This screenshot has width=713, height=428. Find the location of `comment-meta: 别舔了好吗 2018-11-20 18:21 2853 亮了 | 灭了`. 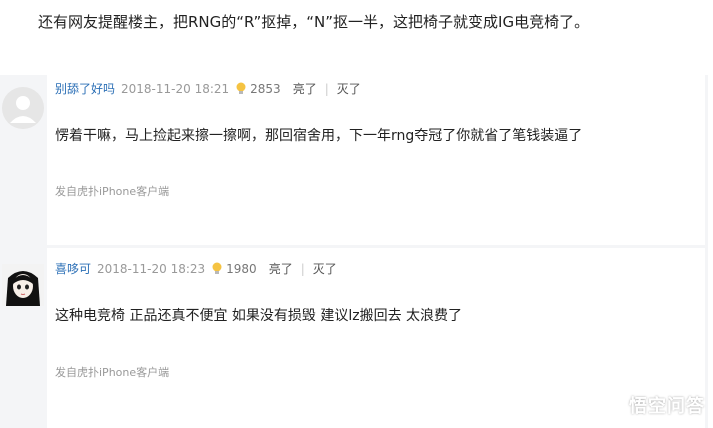

comment-meta: 别舔了好吗 2018-11-20 18:21 2853 亮了 | 灭了 is located at coordinates (212, 88).